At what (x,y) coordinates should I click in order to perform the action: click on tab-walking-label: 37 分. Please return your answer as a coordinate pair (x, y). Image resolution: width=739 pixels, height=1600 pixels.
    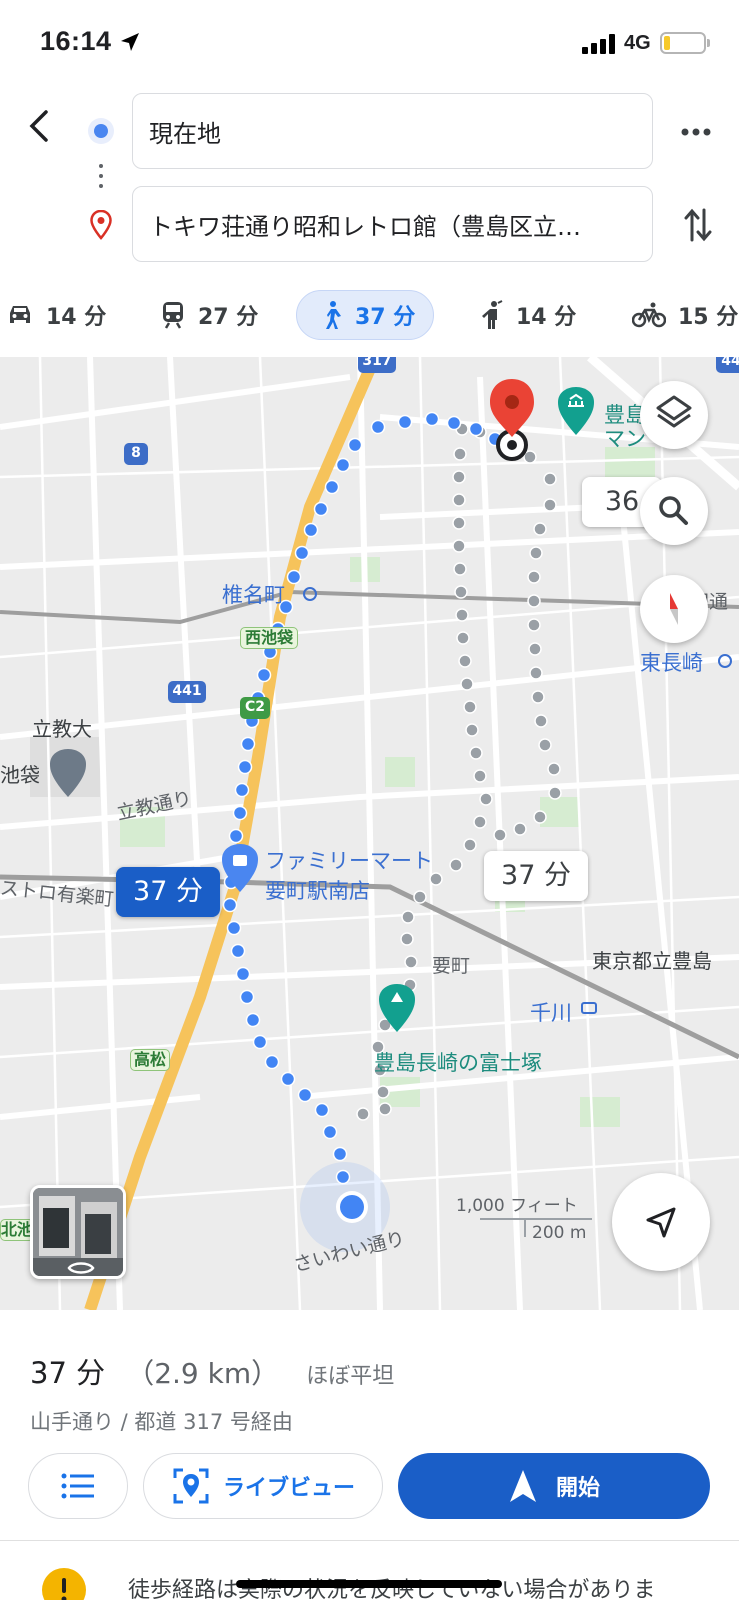
    Looking at the image, I should click on (385, 317).